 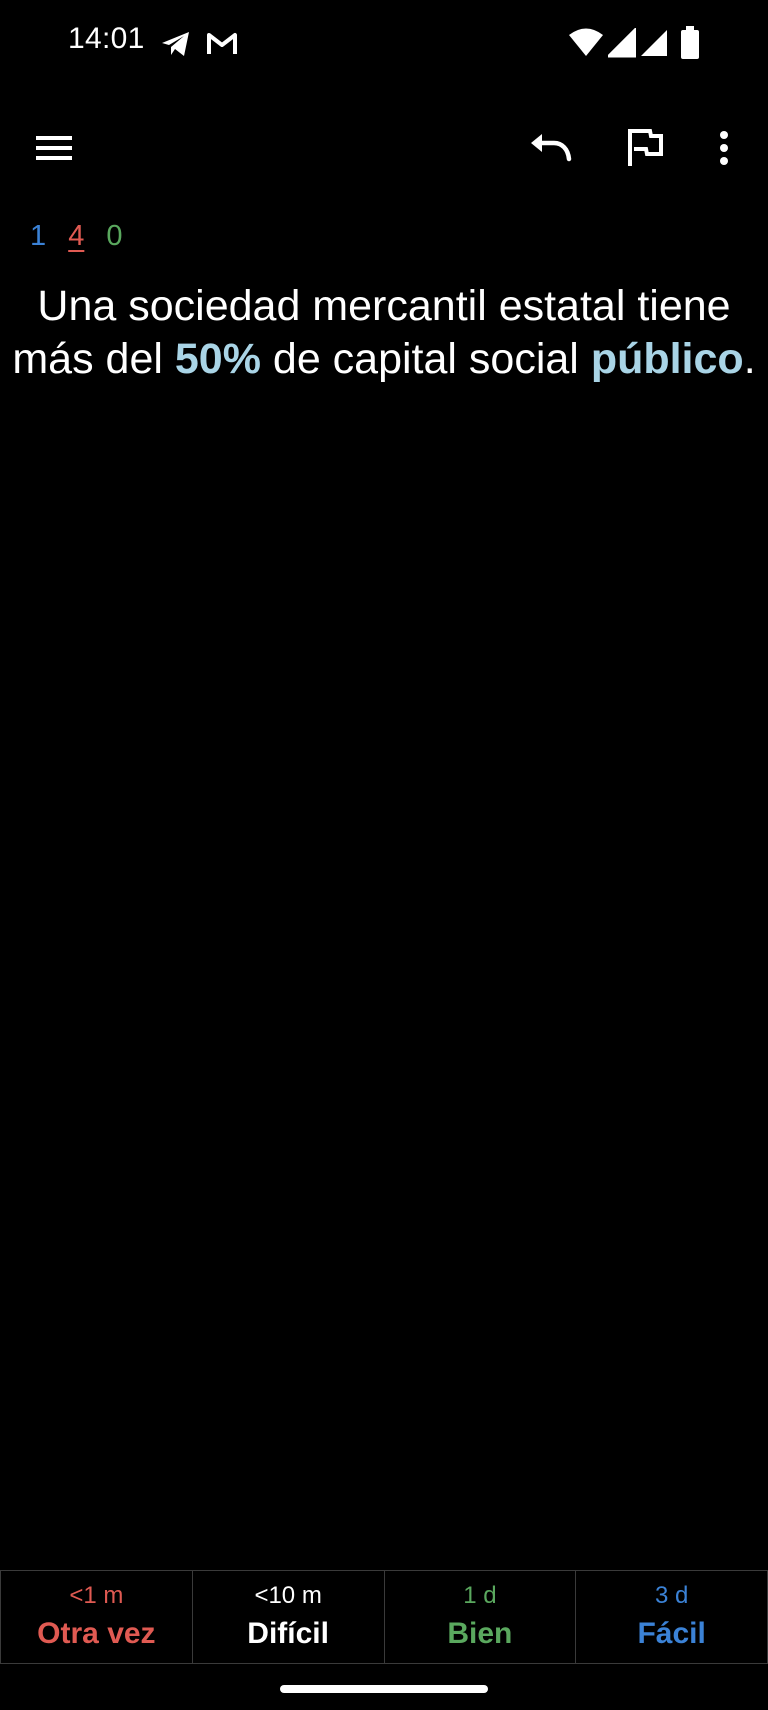 I want to click on flag-icon, so click(x=645, y=147).